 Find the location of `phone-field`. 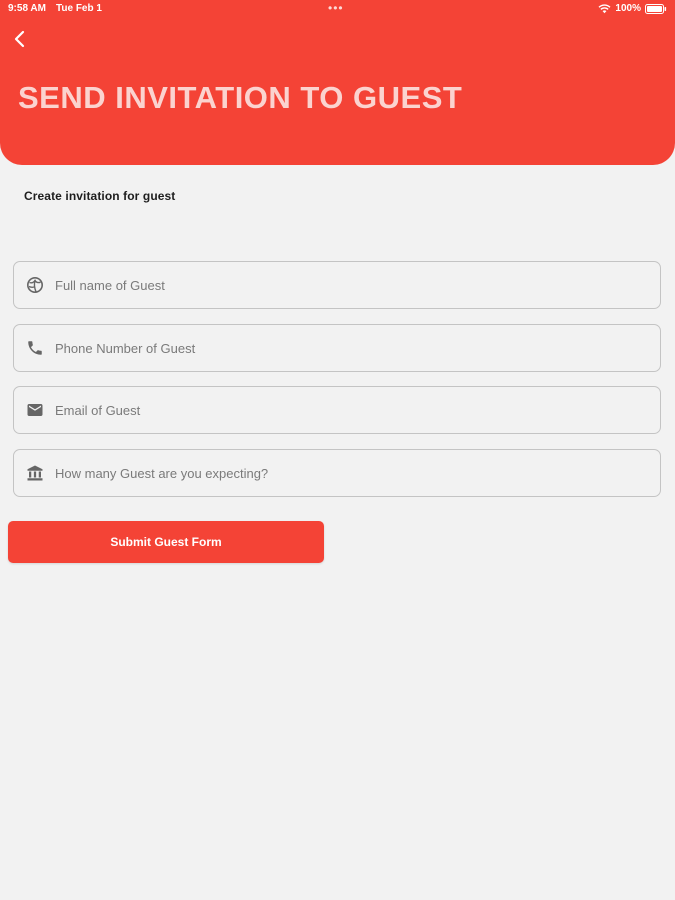

phone-field is located at coordinates (337, 348).